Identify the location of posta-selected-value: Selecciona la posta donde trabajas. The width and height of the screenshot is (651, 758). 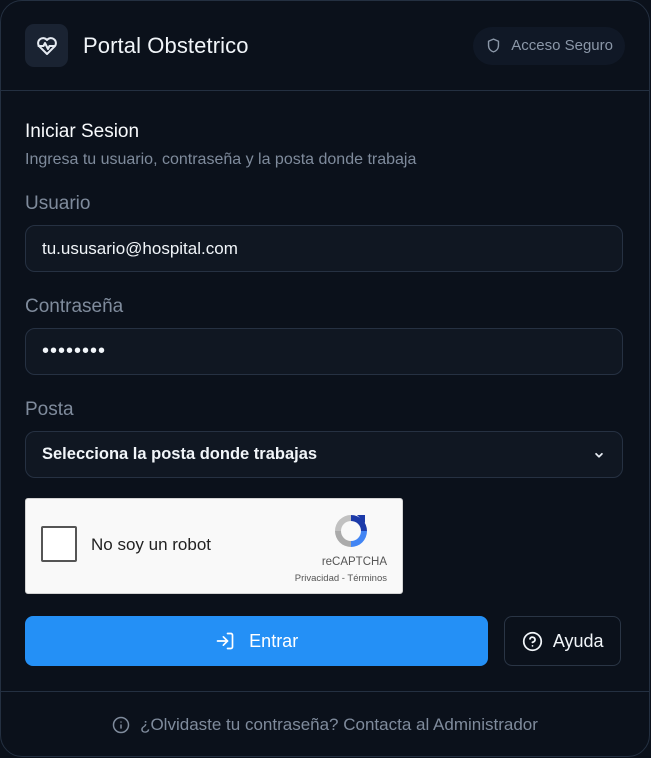
(180, 454).